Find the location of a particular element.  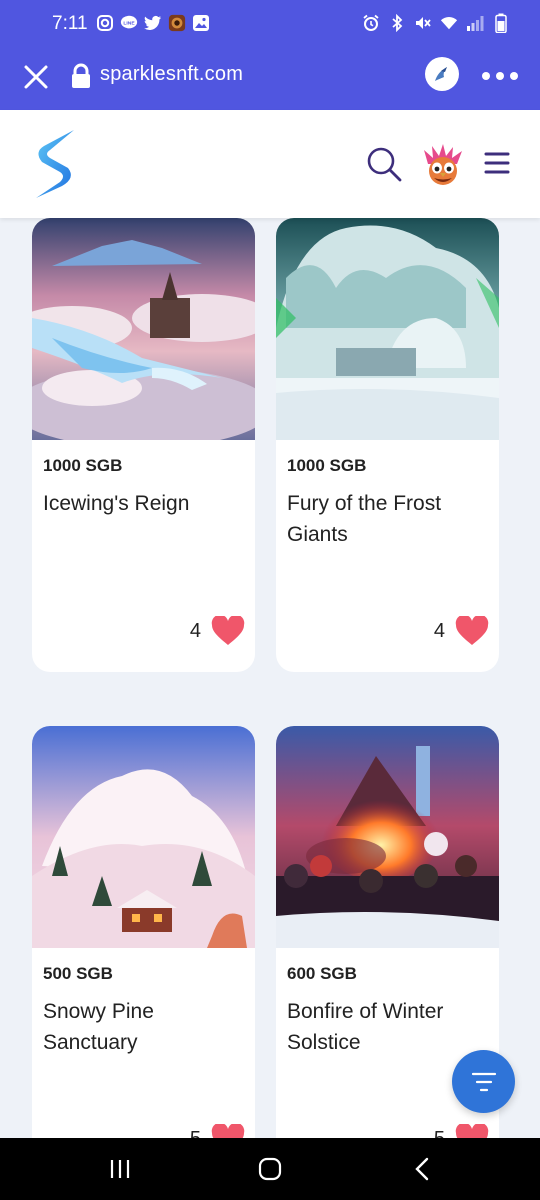

recent-apps-button is located at coordinates (120, 1169).